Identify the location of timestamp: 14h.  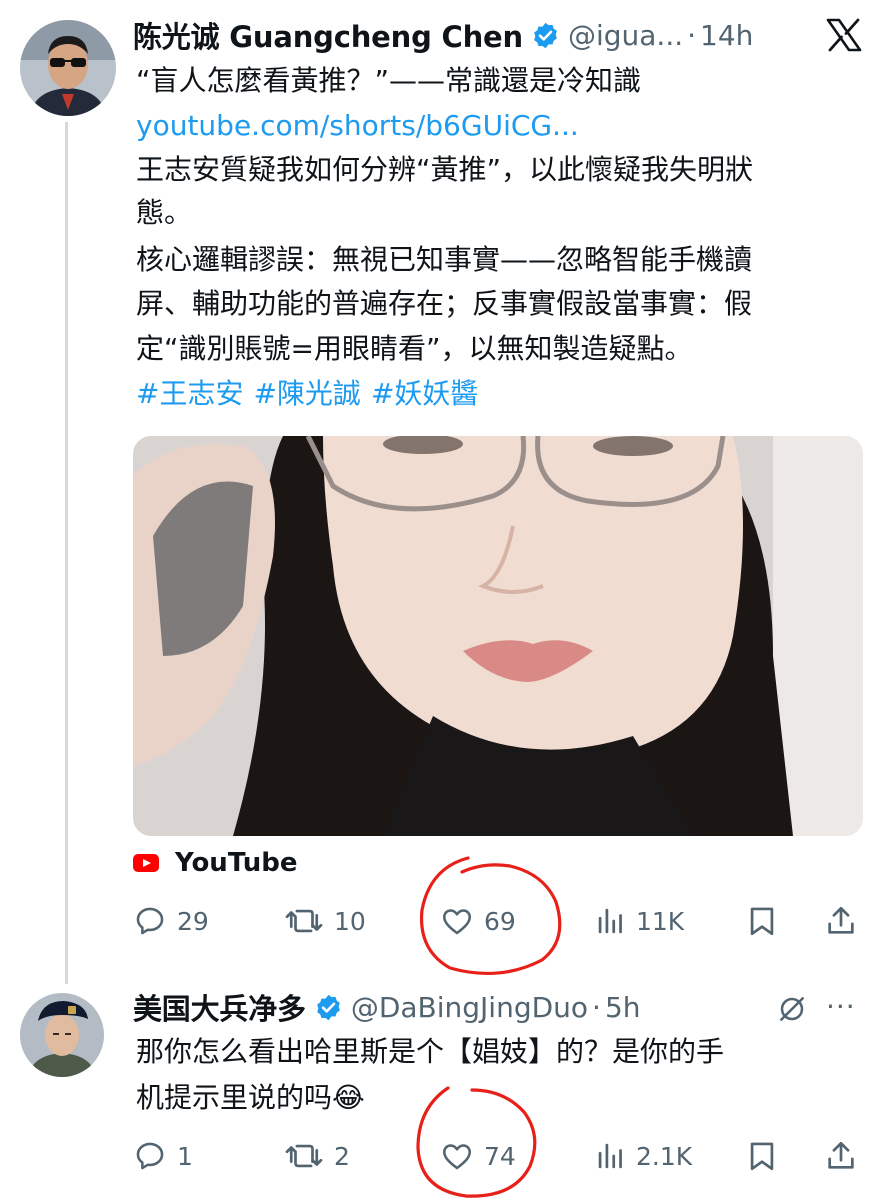
(726, 35).